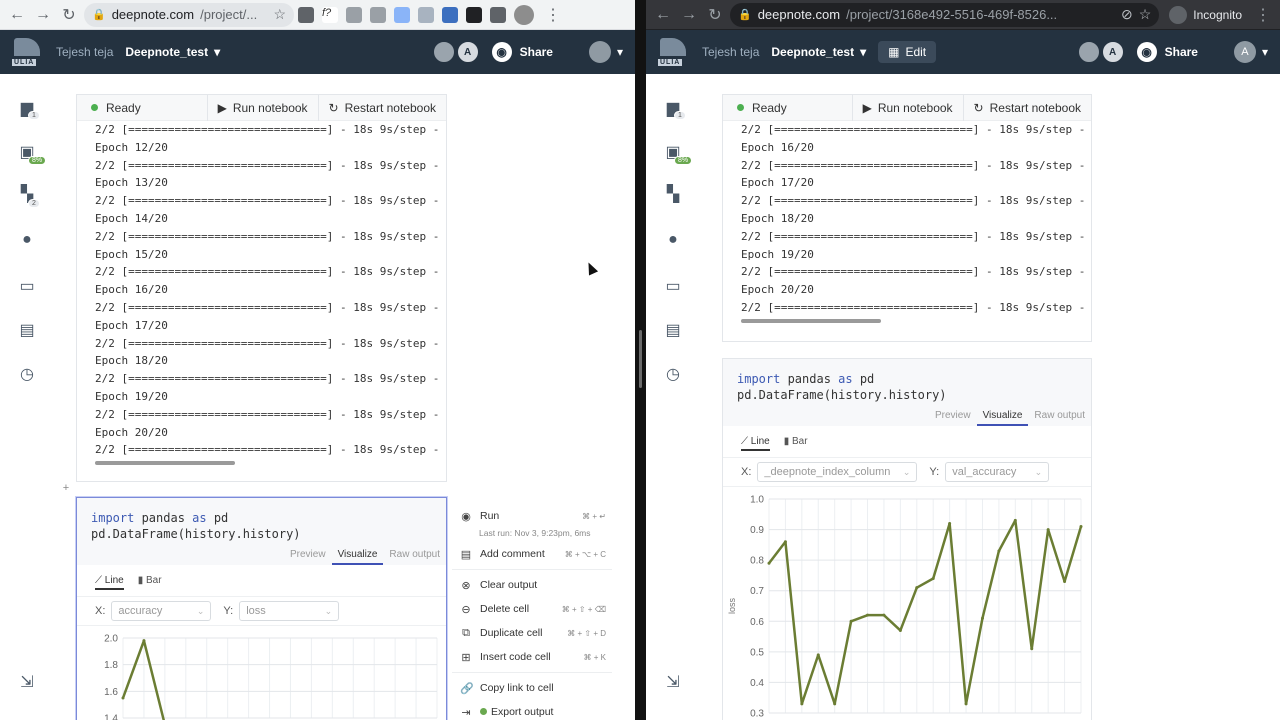 The image size is (1280, 720). What do you see at coordinates (532, 585) in the screenshot?
I see `menu-item-clear-output: ⊗ Clear output` at bounding box center [532, 585].